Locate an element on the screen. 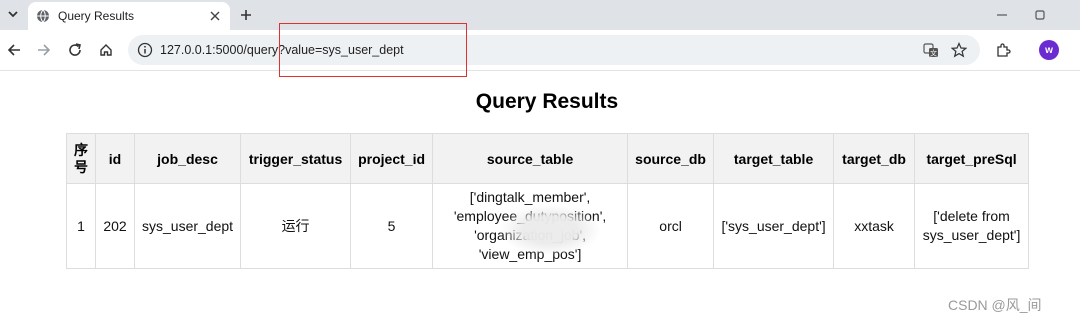 The image size is (1080, 323). redaction-smudge is located at coordinates (550, 230).